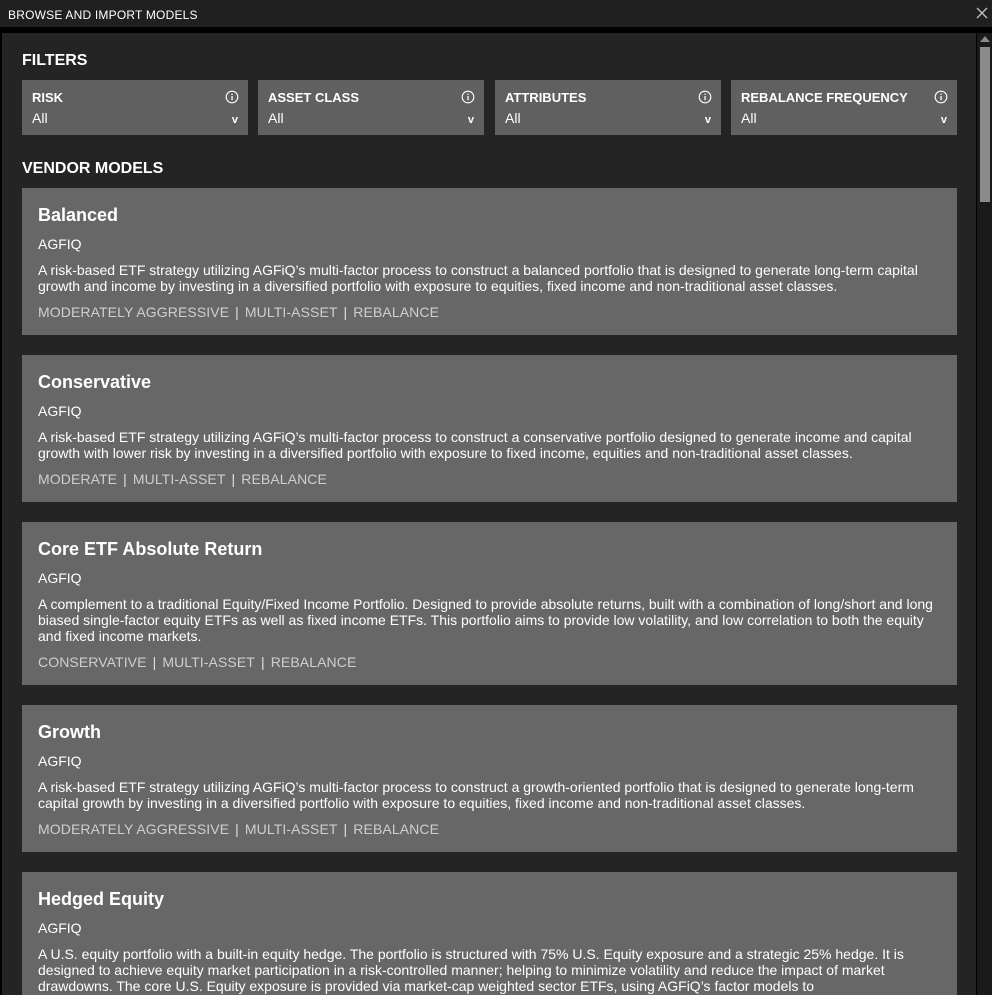 The width and height of the screenshot is (992, 995). I want to click on scroll-up-arrow-icon, so click(985, 39).